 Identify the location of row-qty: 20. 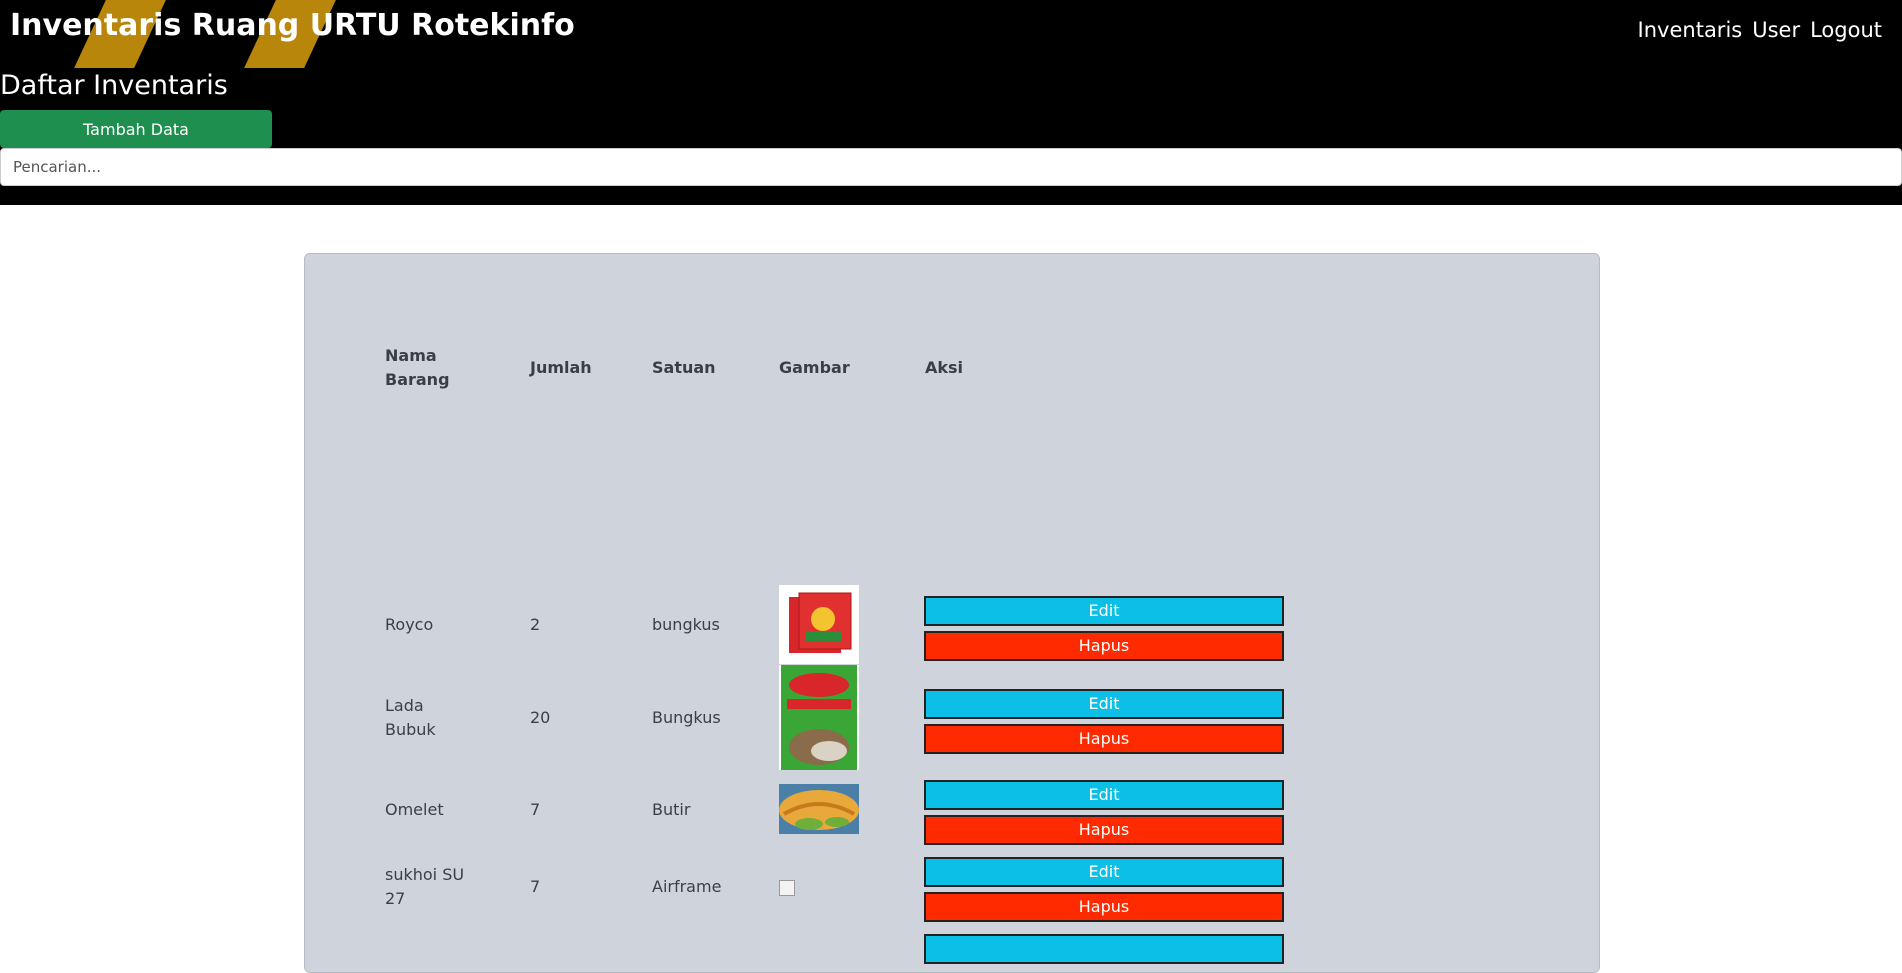
(540, 717).